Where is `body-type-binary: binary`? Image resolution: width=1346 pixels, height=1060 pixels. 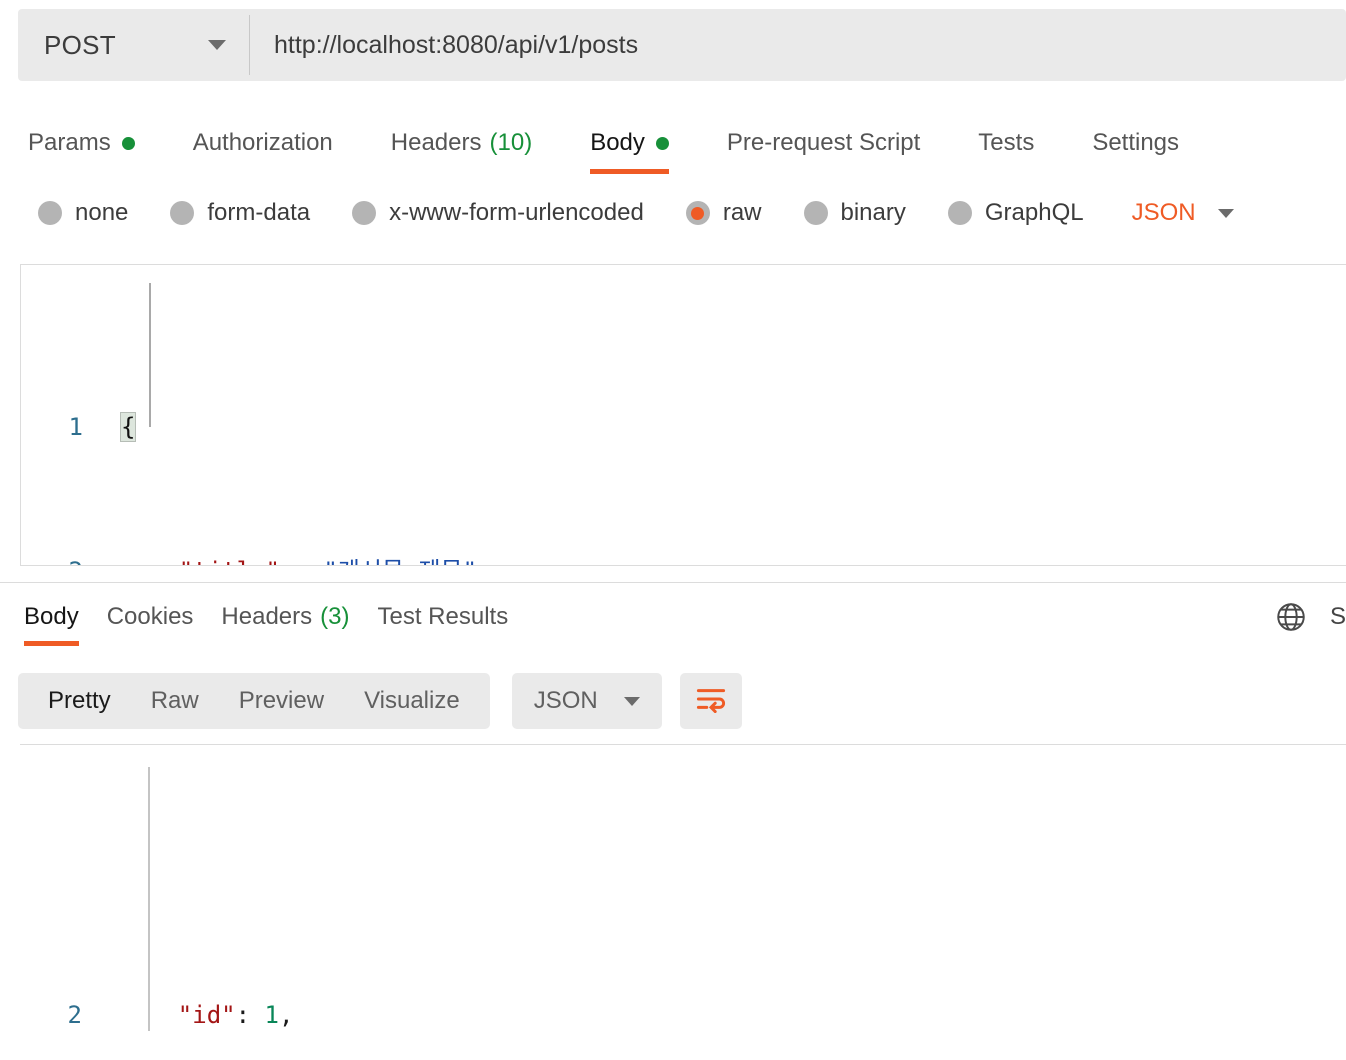 body-type-binary: binary is located at coordinates (854, 213).